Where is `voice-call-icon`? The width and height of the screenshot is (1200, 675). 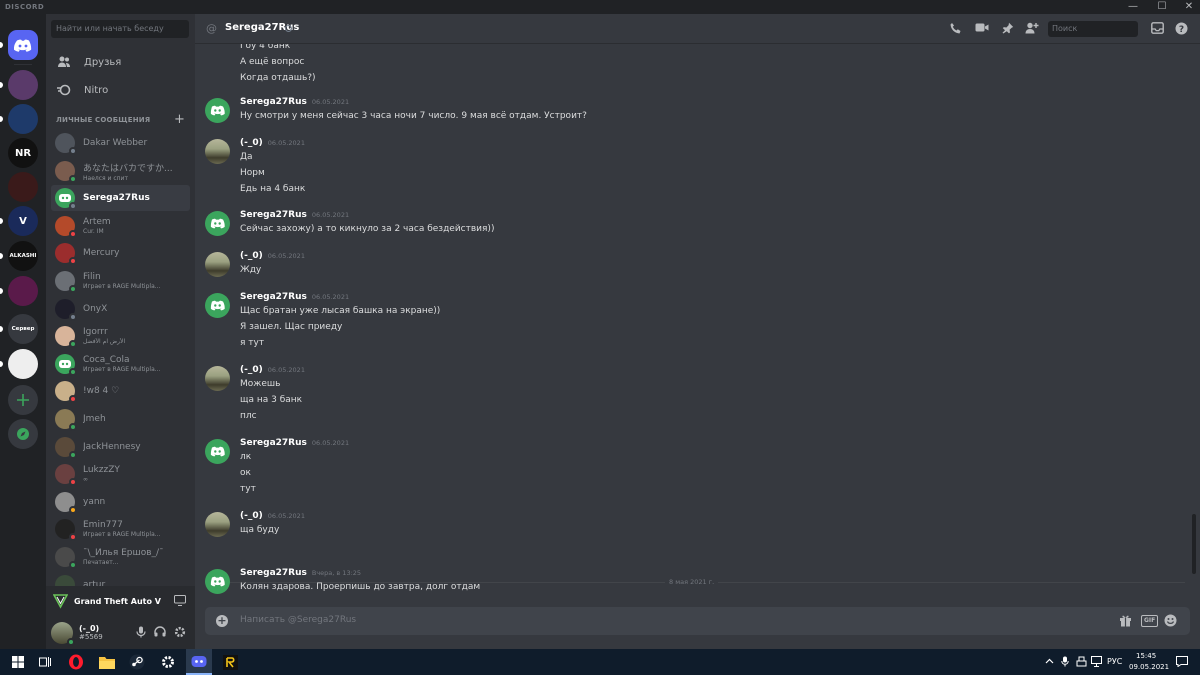
voice-call-icon is located at coordinates (955, 28).